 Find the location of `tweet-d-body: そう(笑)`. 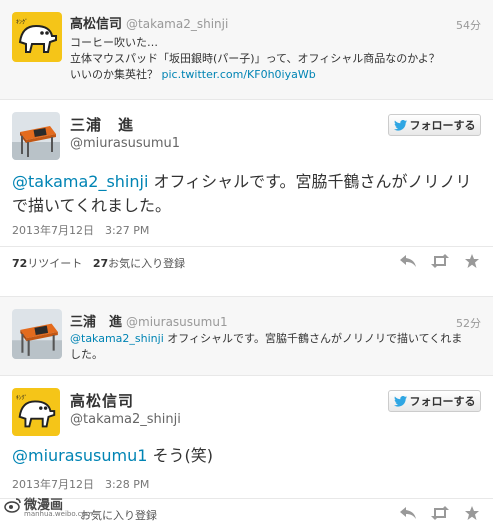

tweet-d-body: そう(笑) is located at coordinates (180, 455).